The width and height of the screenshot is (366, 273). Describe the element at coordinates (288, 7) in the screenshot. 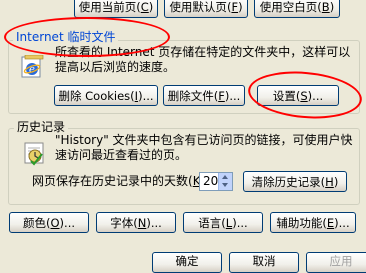

I see `use-blank-page-label: 使用空白页` at that location.